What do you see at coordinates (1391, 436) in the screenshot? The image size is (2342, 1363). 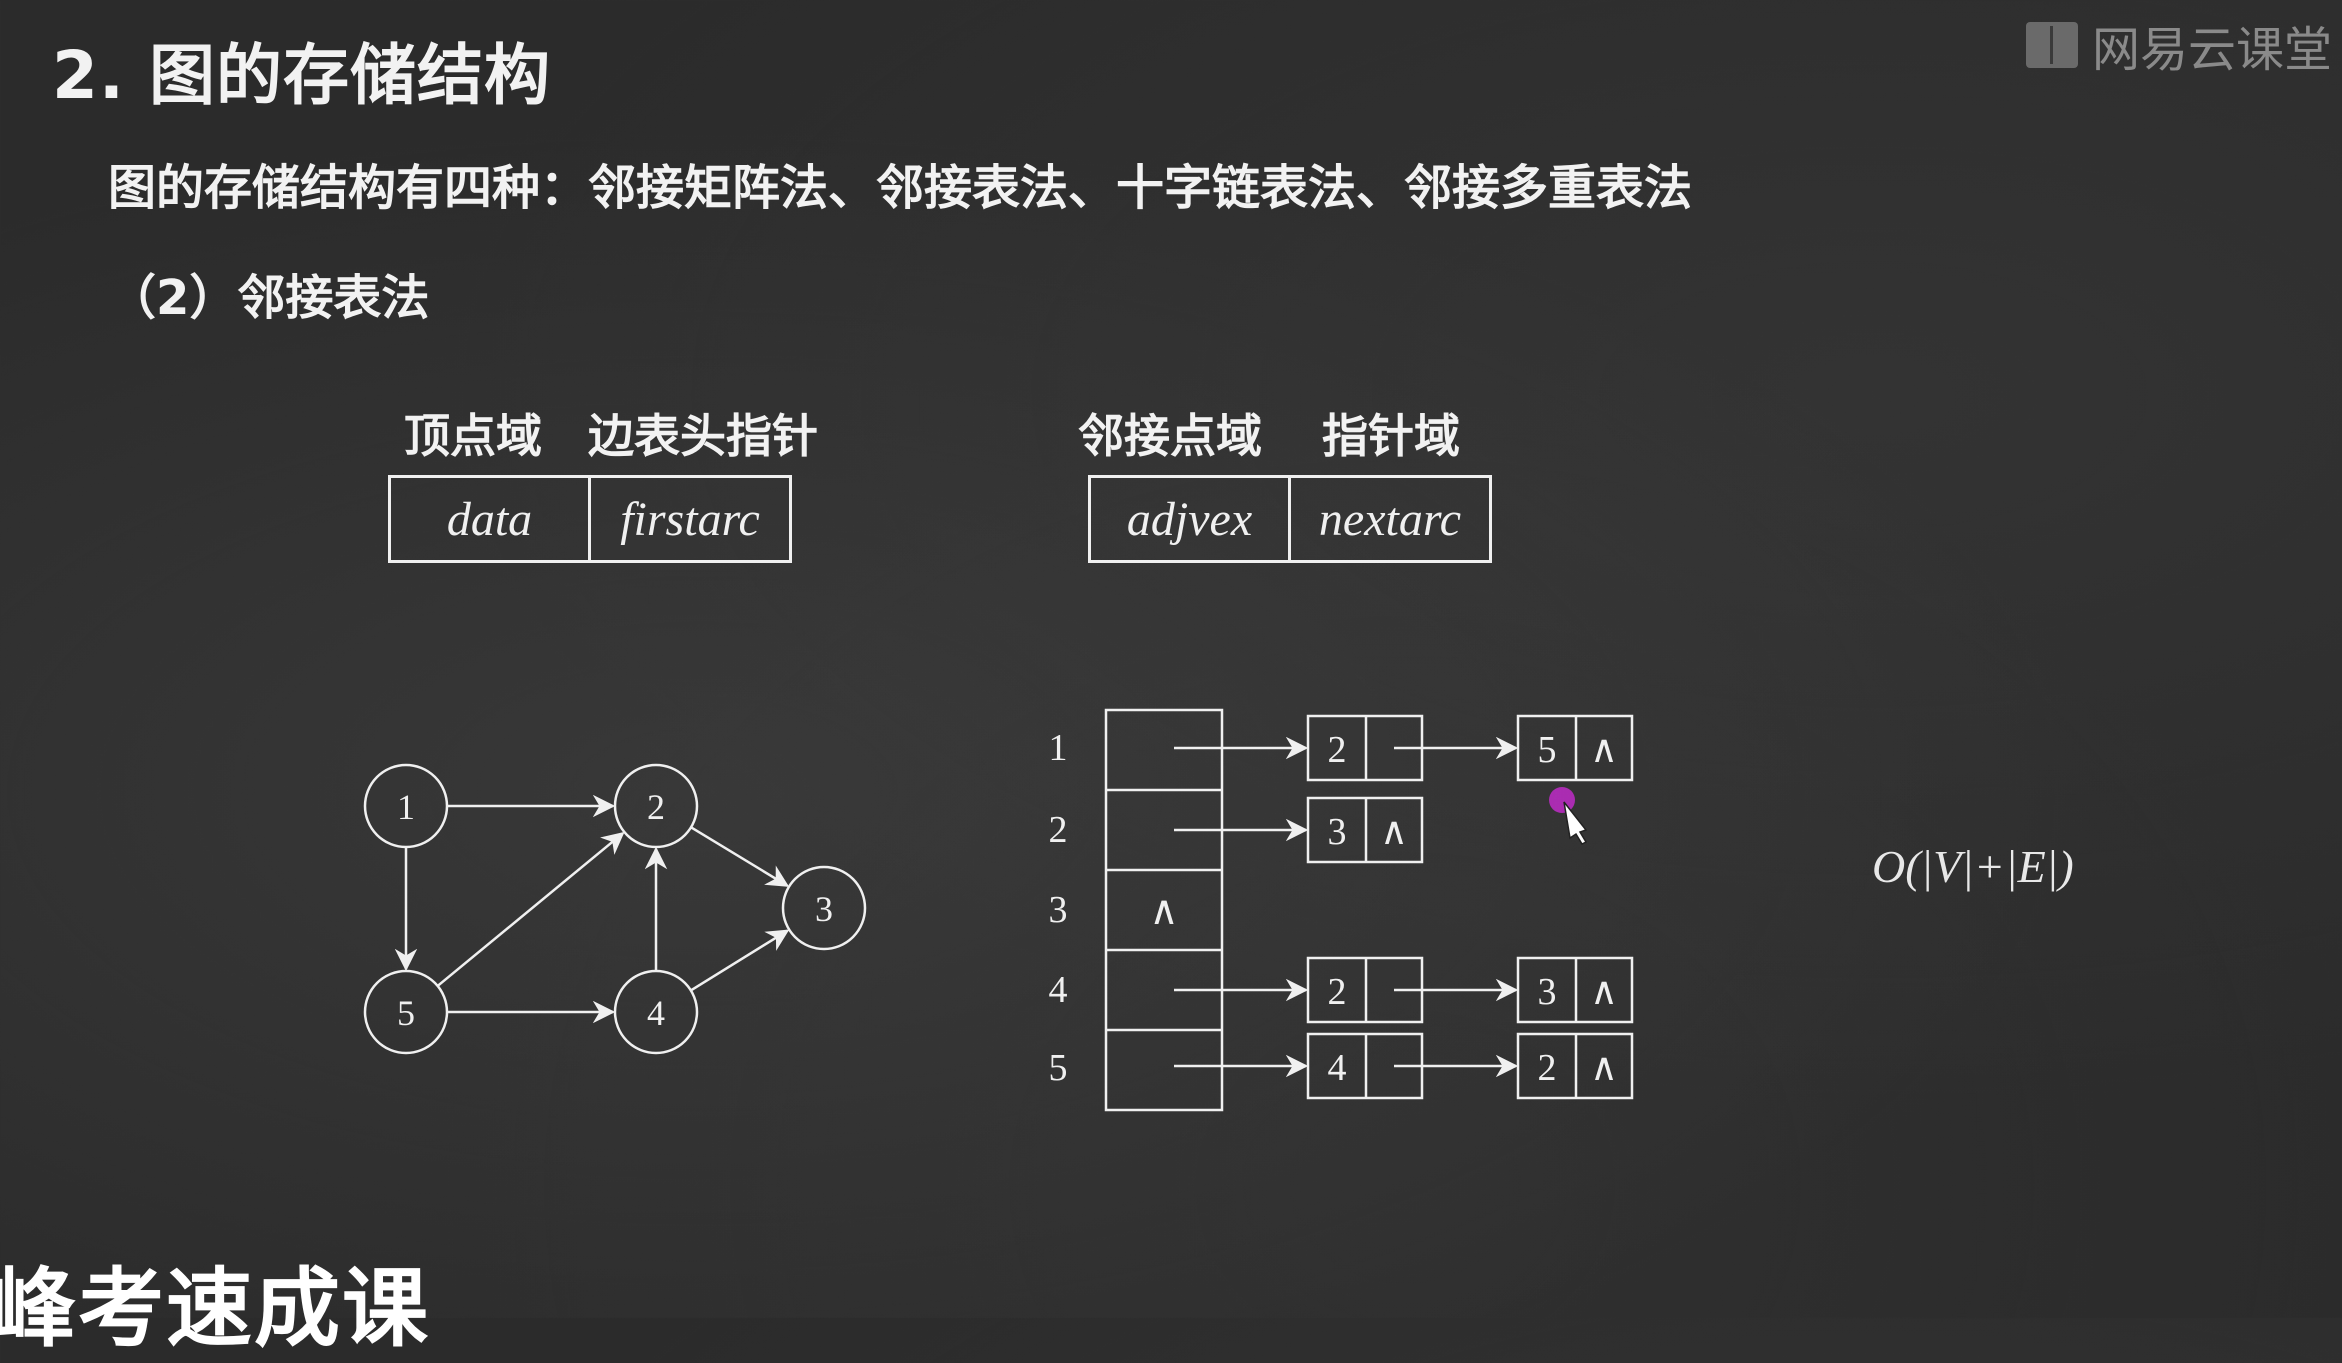 I see `pointer-field-label: 指针域` at bounding box center [1391, 436].